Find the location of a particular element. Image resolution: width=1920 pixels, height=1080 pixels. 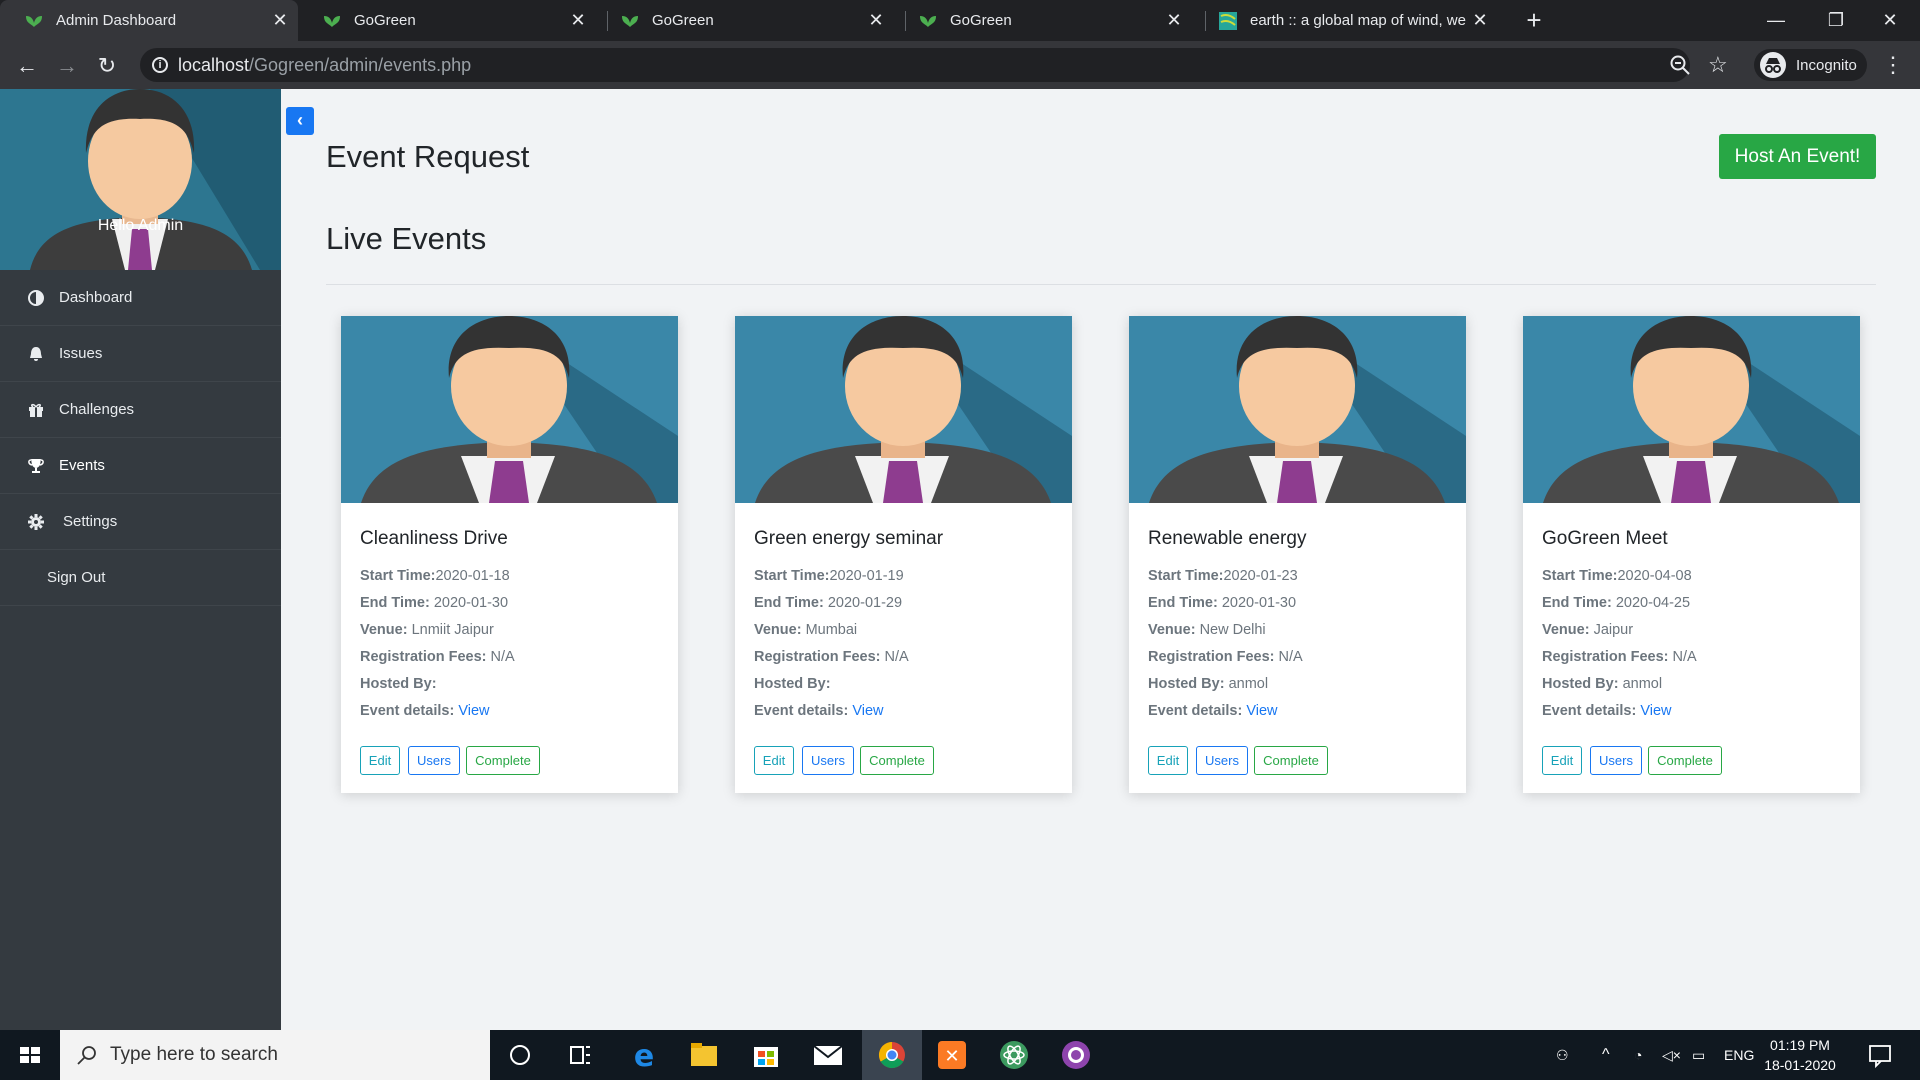

sidebar-item-dashboard: Dashboard is located at coordinates (140, 298).